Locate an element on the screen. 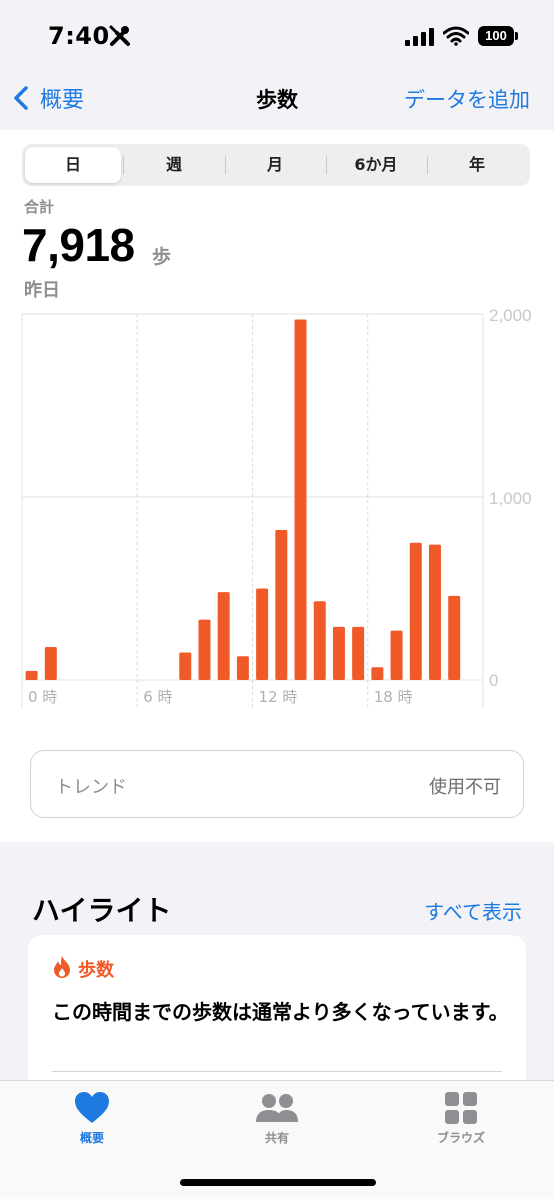 This screenshot has width=554, height=1199. battery-icon: 100 is located at coordinates (498, 36).